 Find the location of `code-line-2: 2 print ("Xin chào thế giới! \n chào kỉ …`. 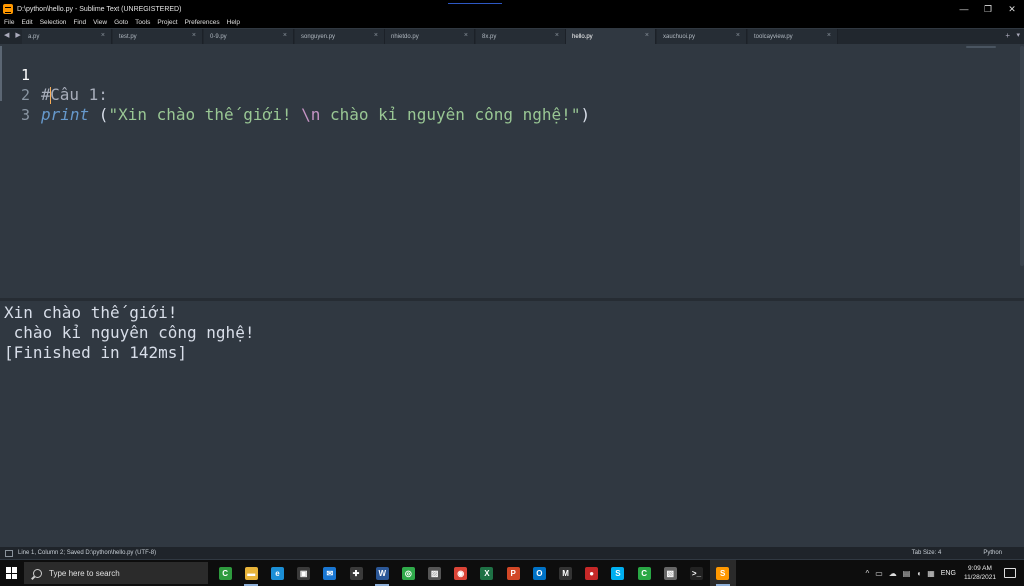

code-line-2: 2 print ("Xin chào thế giới! \n chào kỉ … is located at coordinates (512, 94).